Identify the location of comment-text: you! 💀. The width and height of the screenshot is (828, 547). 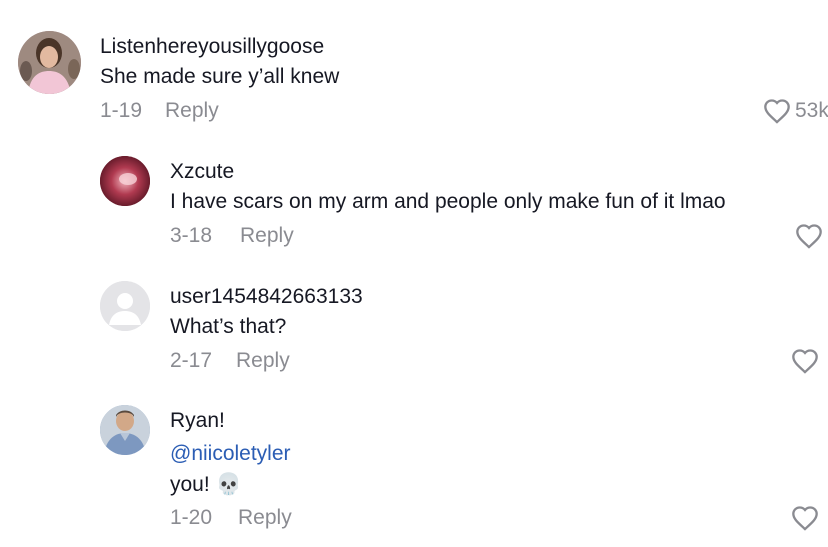
(206, 484).